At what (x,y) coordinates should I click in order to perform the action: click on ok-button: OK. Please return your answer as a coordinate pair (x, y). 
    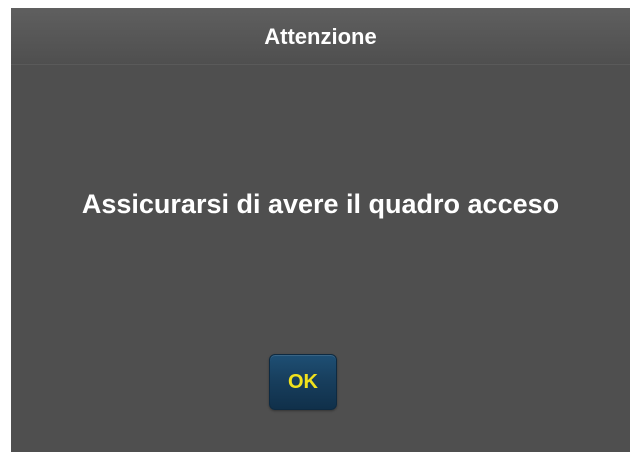
    Looking at the image, I should click on (303, 382).